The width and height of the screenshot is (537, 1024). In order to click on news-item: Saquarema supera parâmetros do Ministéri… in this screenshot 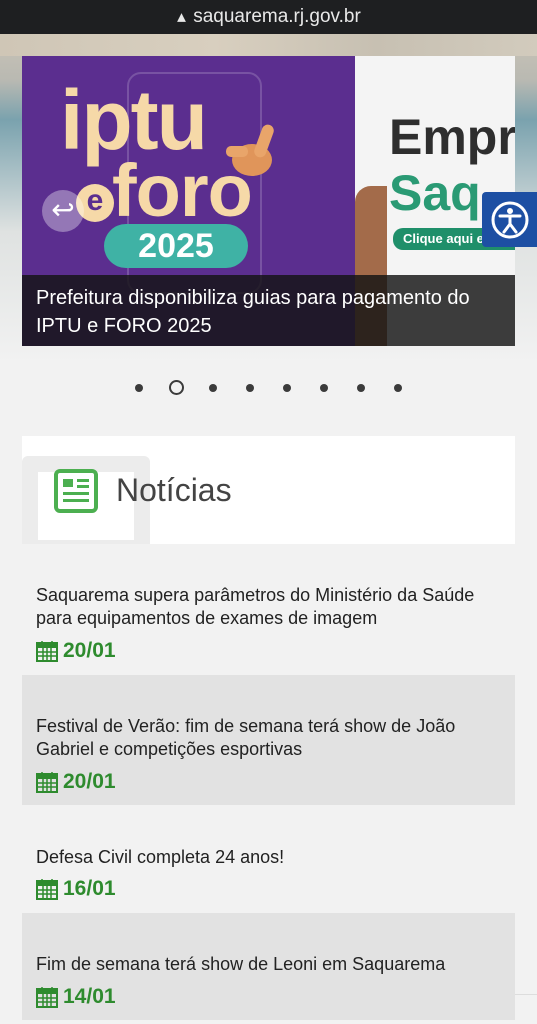, I will do `click(268, 609)`.